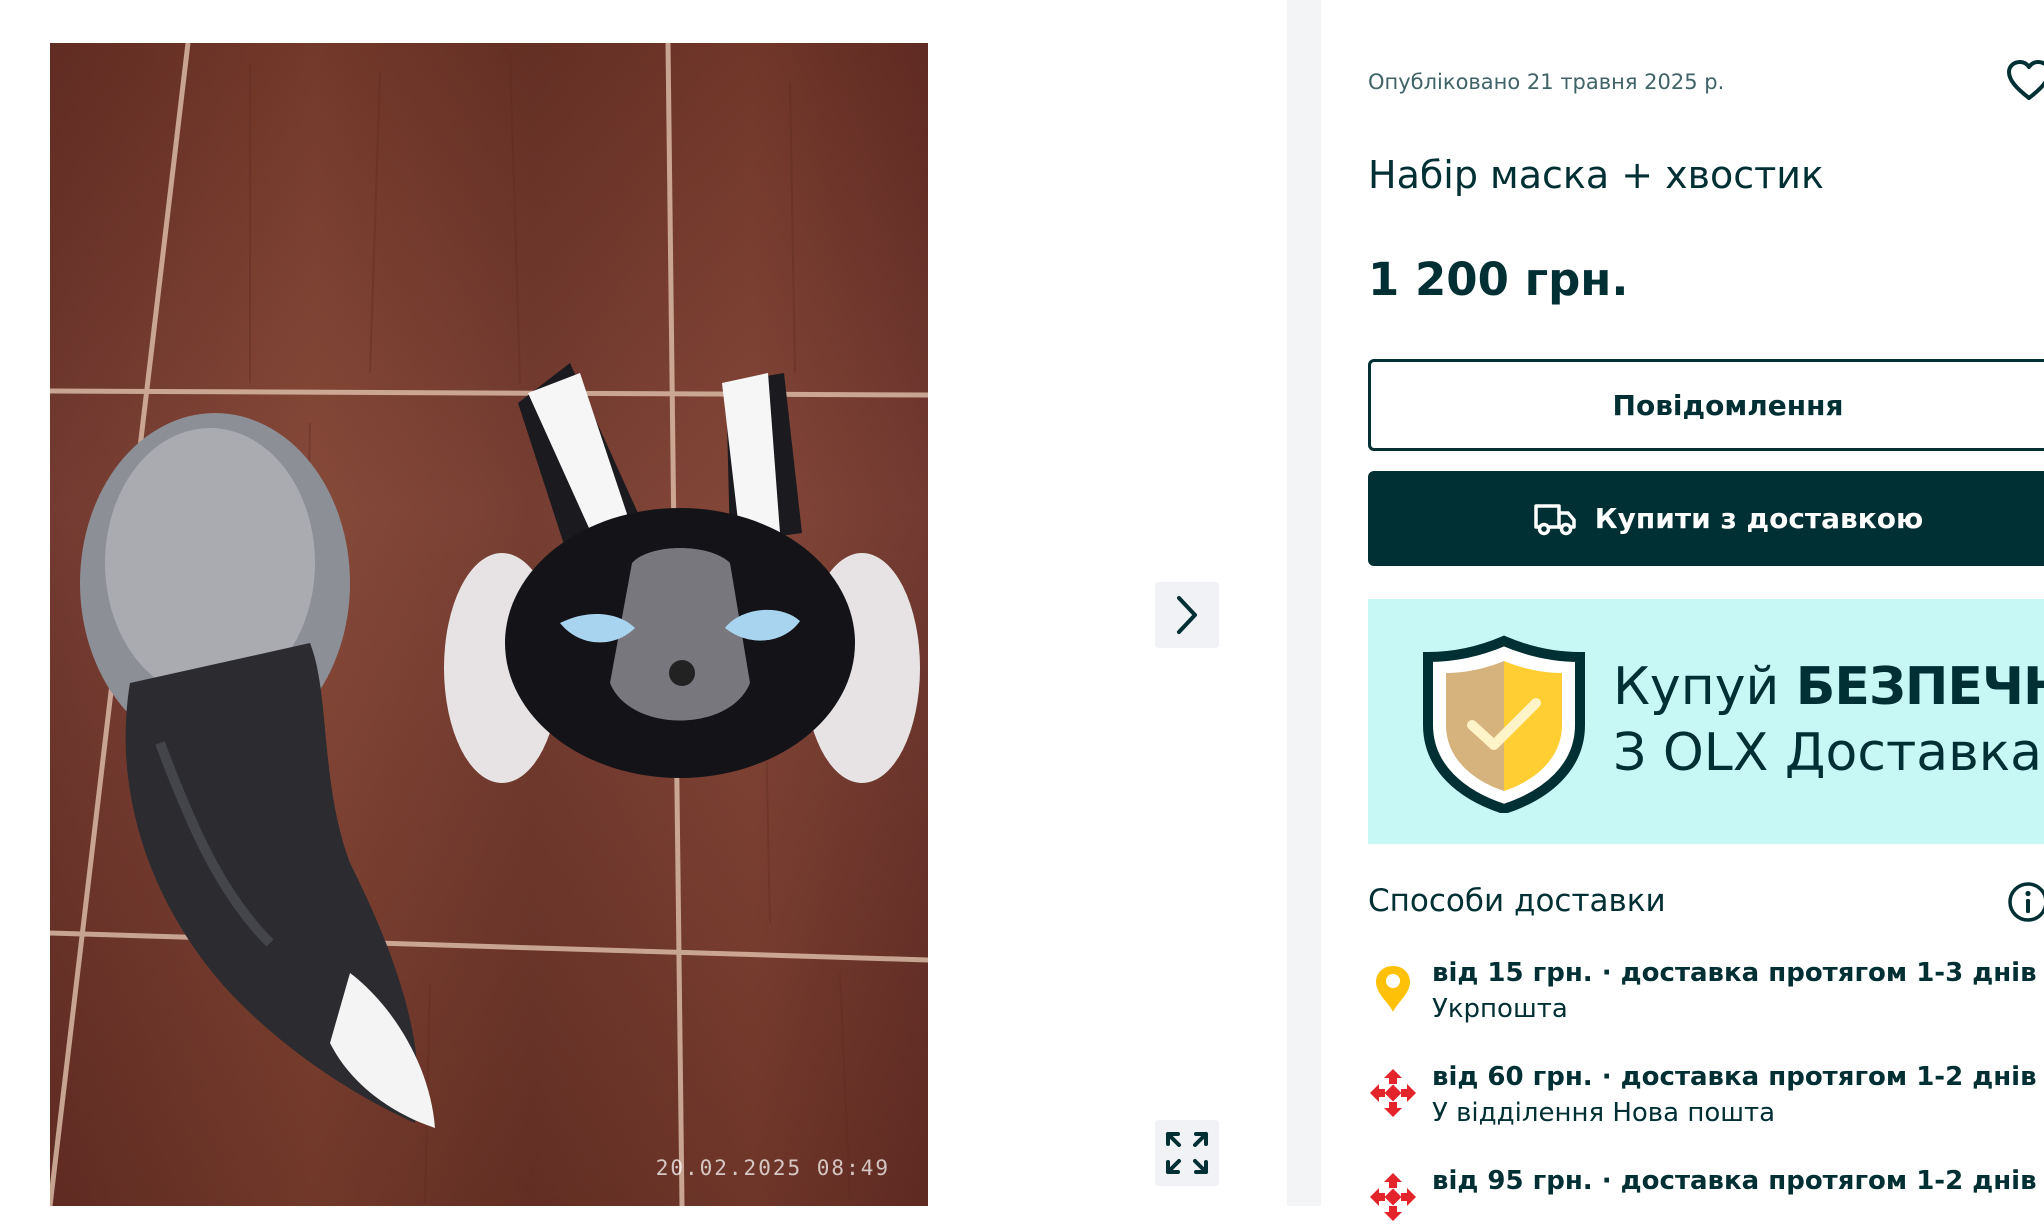 Image resolution: width=2044 pixels, height=1224 pixels. What do you see at coordinates (1546, 82) in the screenshot?
I see `posted-date: Опубліковано 21 травня 2025 р.` at bounding box center [1546, 82].